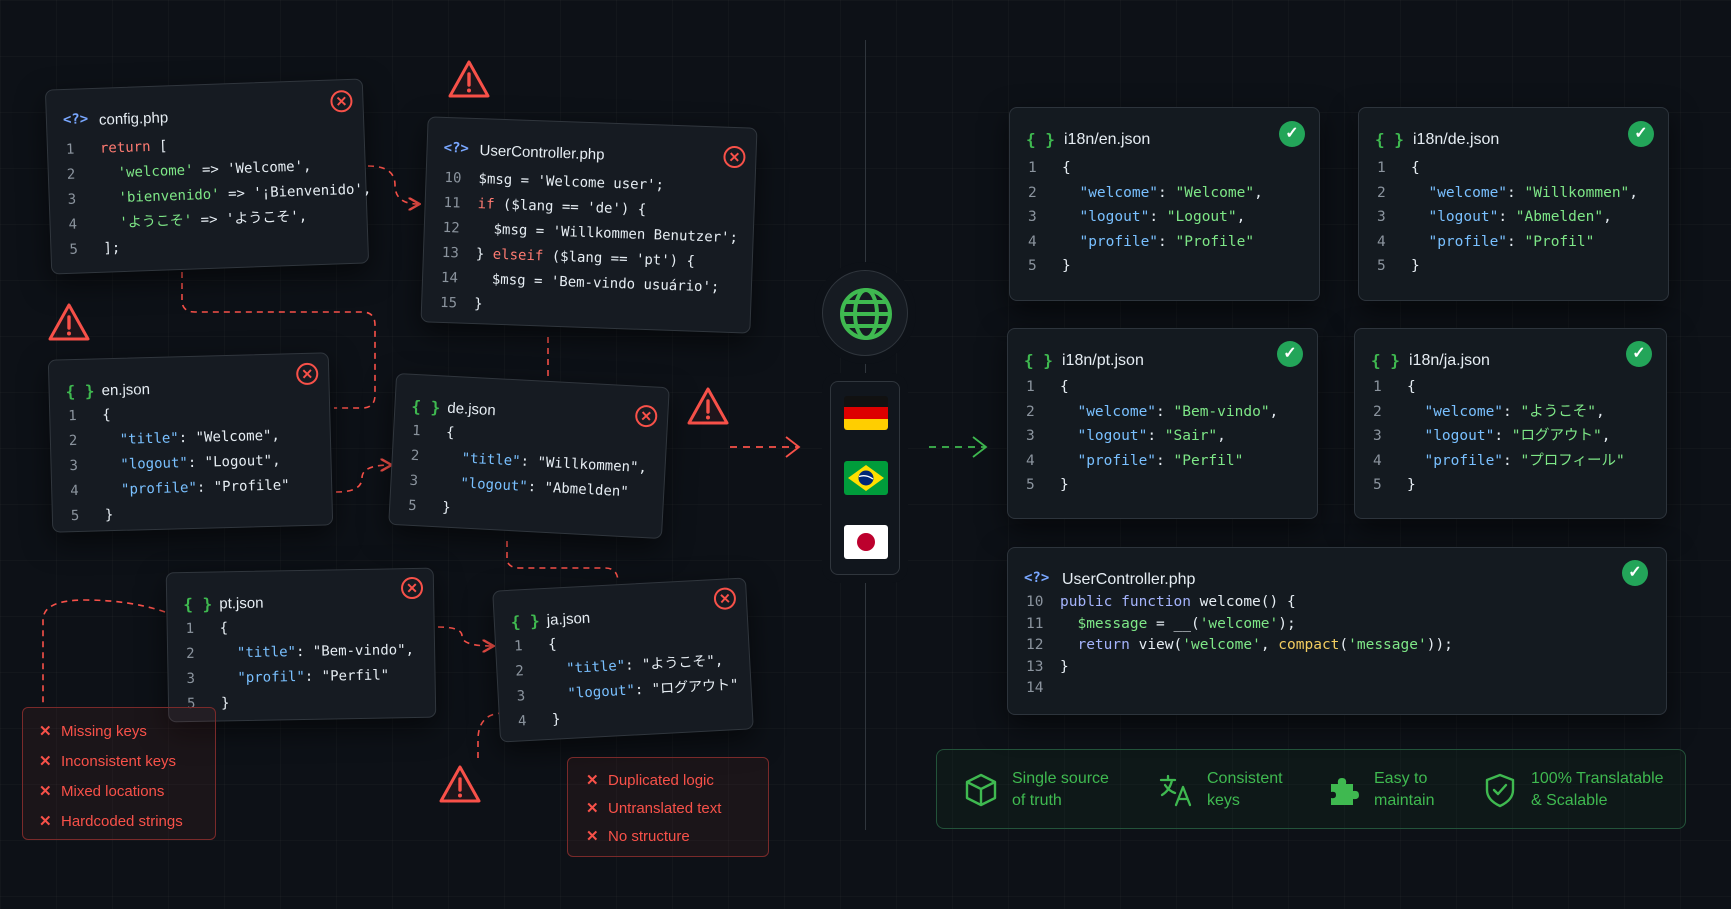 Image resolution: width=1731 pixels, height=909 pixels. What do you see at coordinates (592, 808) in the screenshot?
I see `x-mark-icon: ✕` at bounding box center [592, 808].